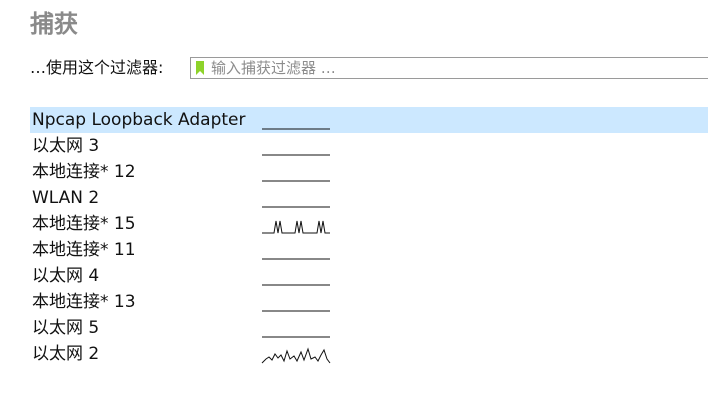 The image size is (708, 404). I want to click on interface-name: 本地连接* 12, so click(84, 172).